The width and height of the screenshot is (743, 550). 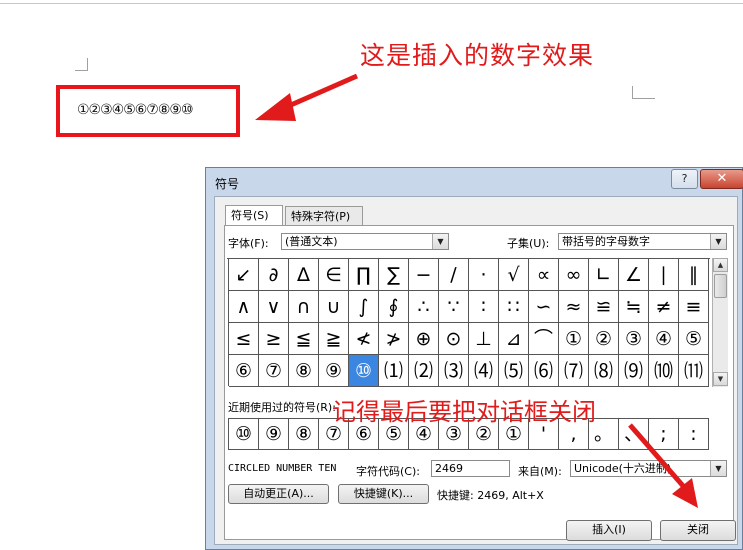 What do you see at coordinates (254, 215) in the screenshot?
I see `tab-symbols: 符号(S)` at bounding box center [254, 215].